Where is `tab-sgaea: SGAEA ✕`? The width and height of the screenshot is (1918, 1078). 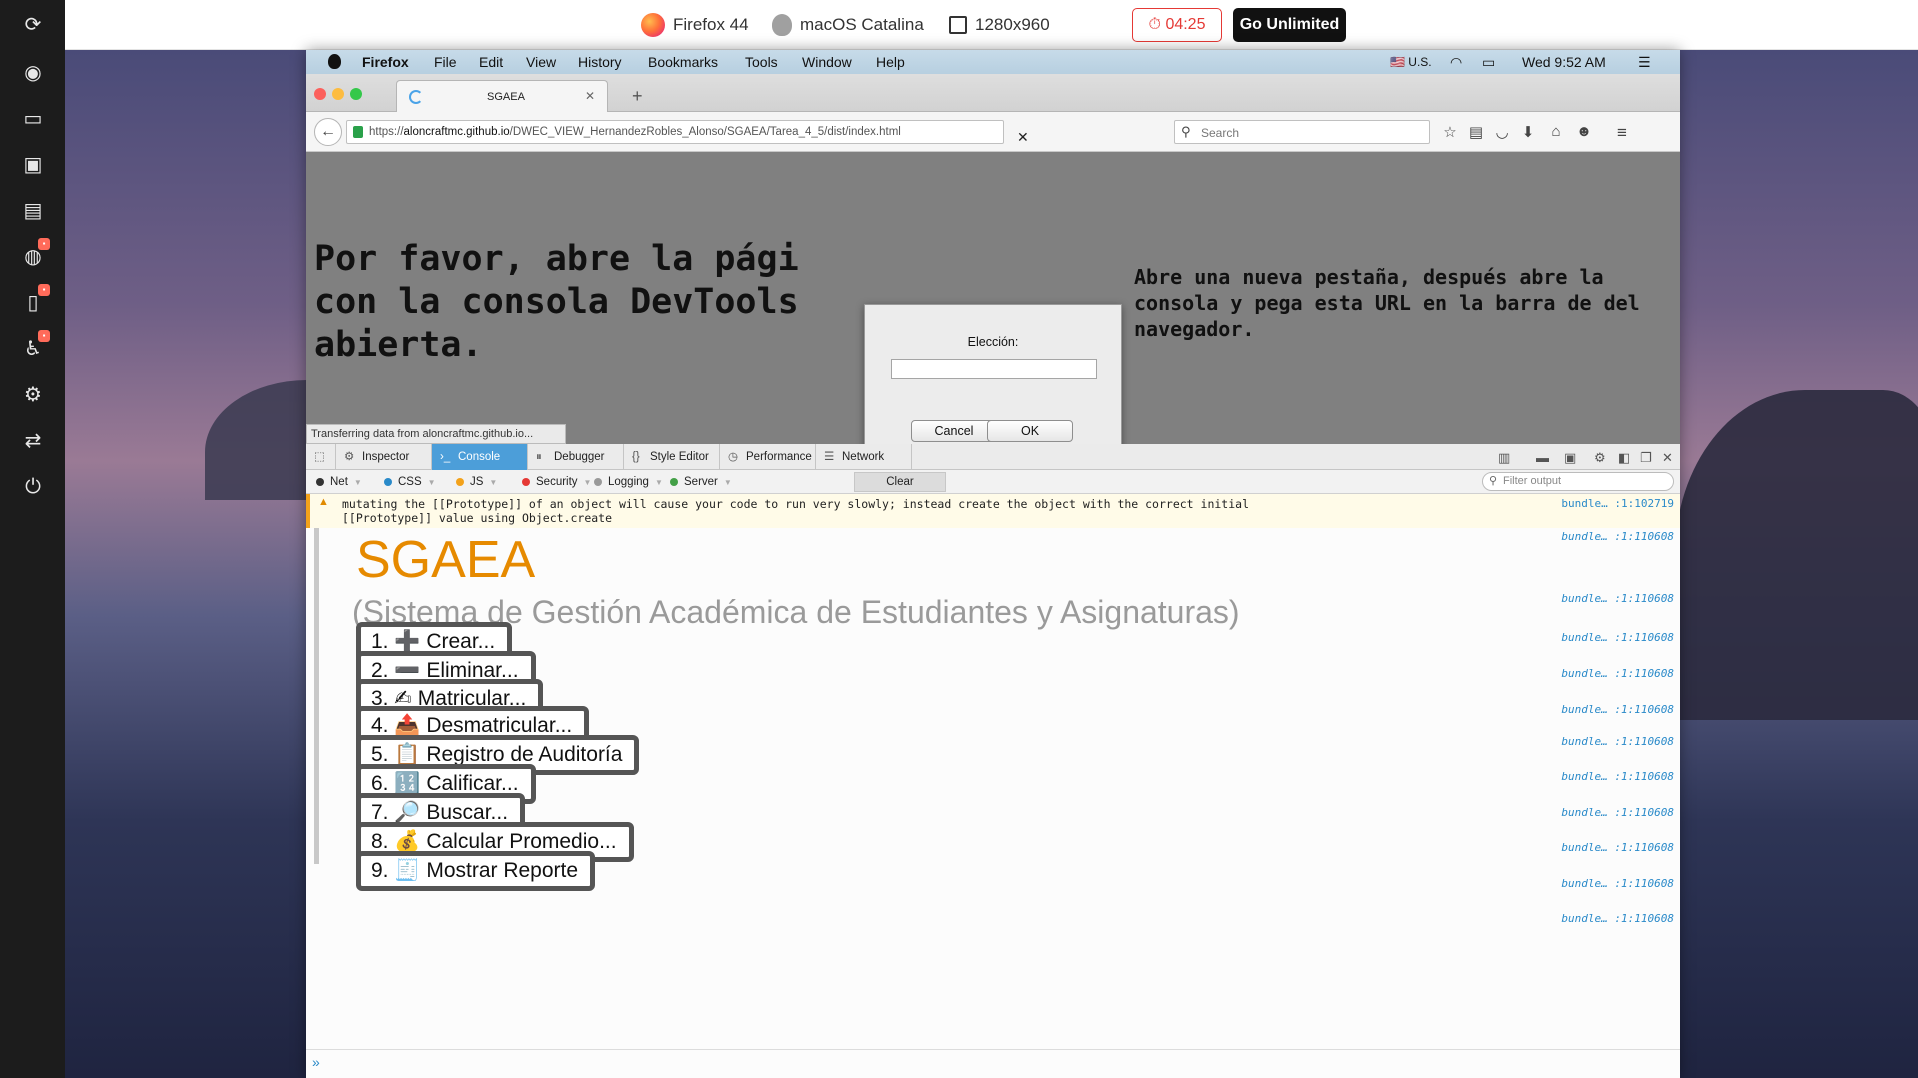 tab-sgaea: SGAEA ✕ is located at coordinates (502, 96).